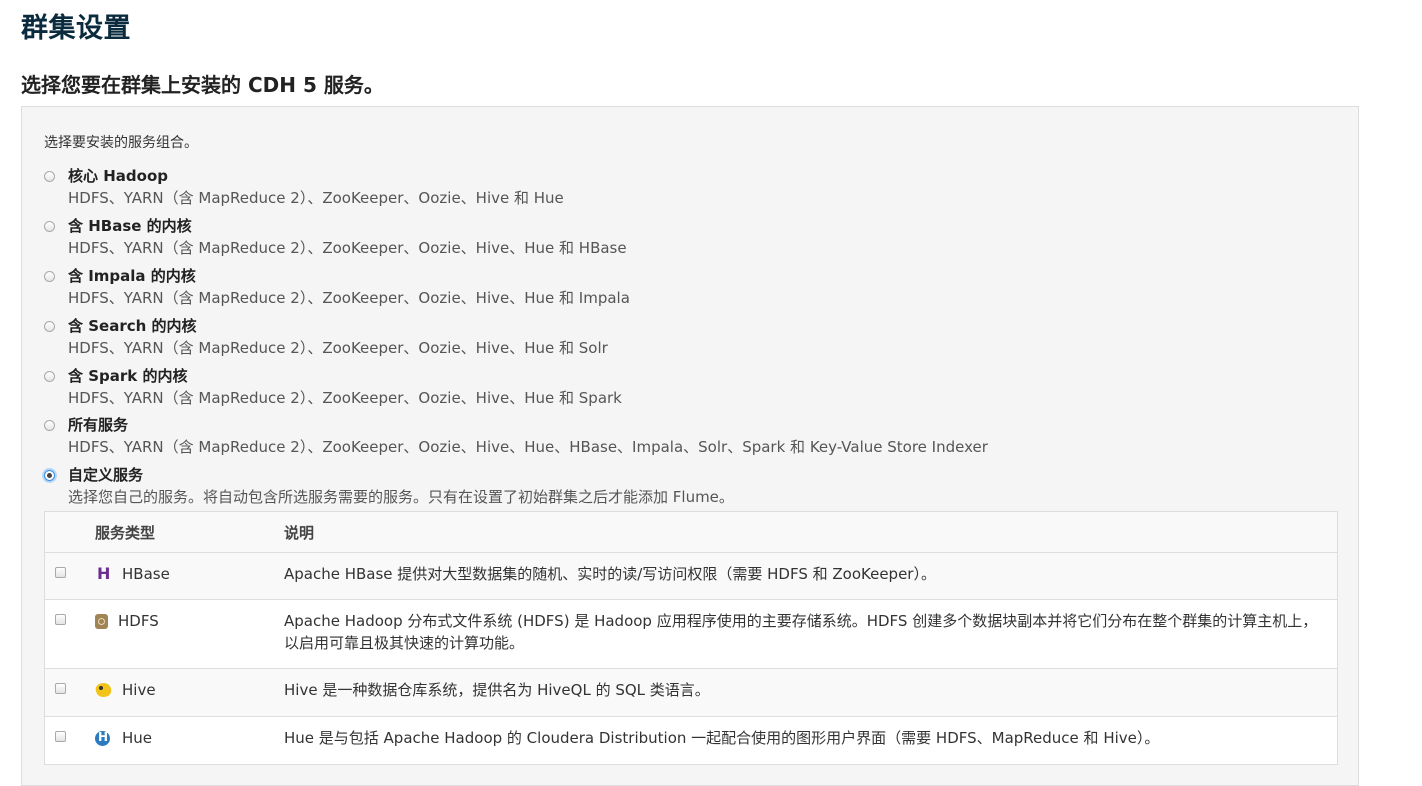 The width and height of the screenshot is (1422, 786). Describe the element at coordinates (60, 572) in the screenshot. I see `select-hbase-checkbox` at that location.